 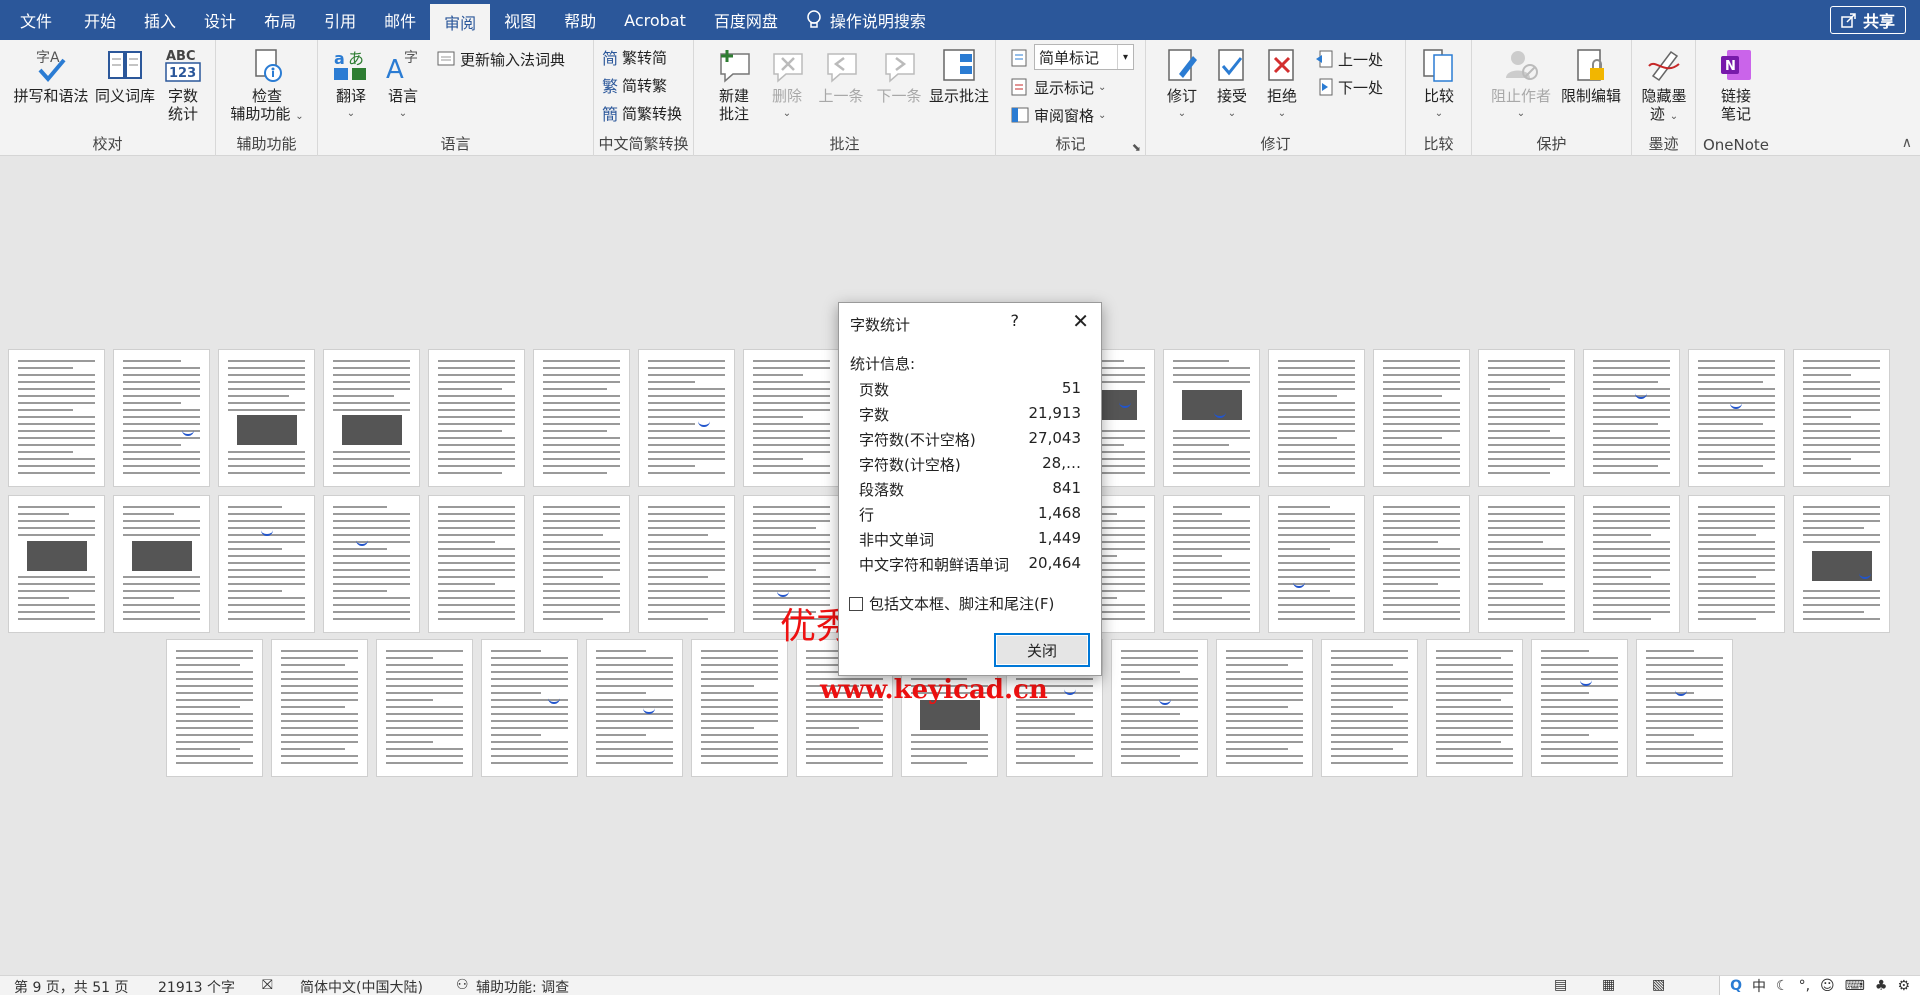 What do you see at coordinates (1804, 986) in the screenshot?
I see `punctuation-icon: °,` at bounding box center [1804, 986].